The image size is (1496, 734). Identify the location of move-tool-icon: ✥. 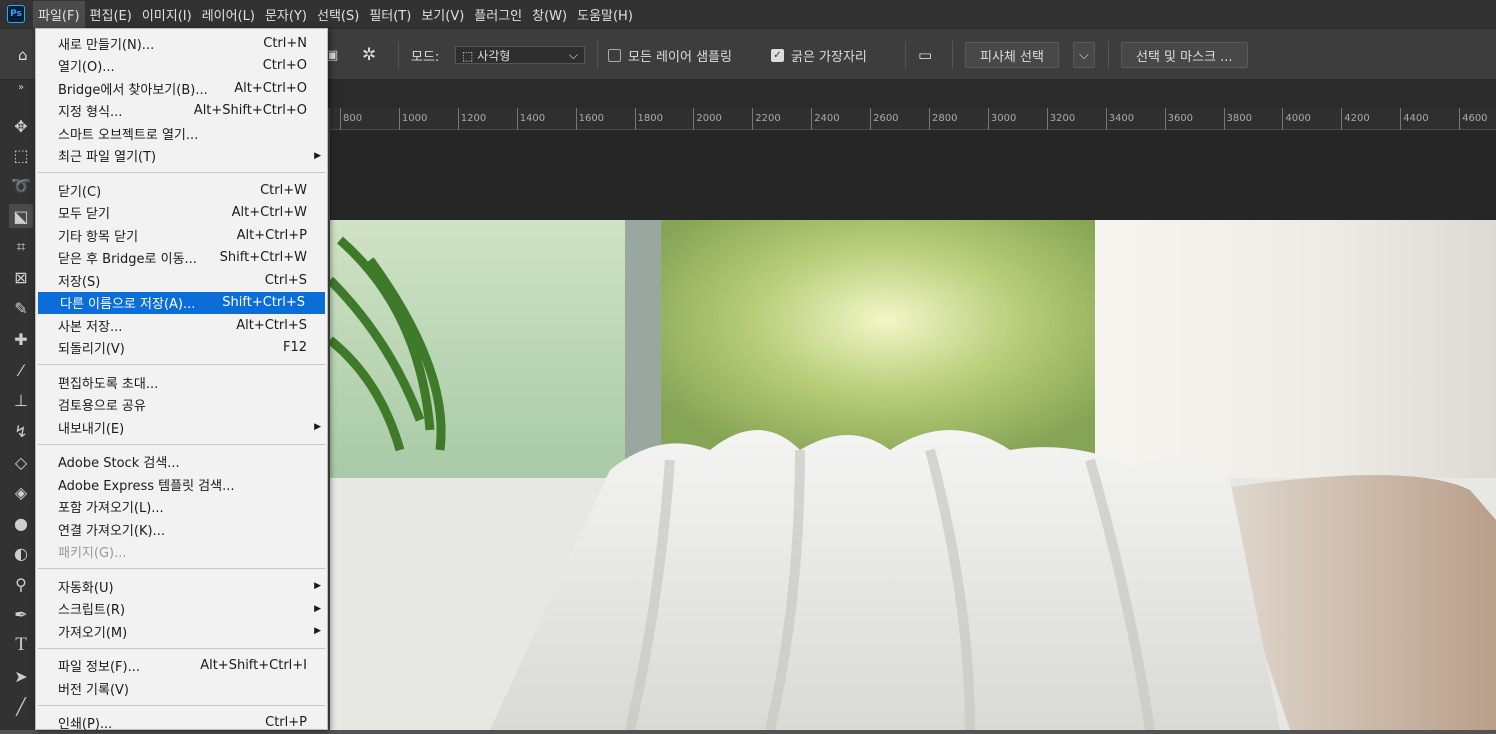
(21, 126).